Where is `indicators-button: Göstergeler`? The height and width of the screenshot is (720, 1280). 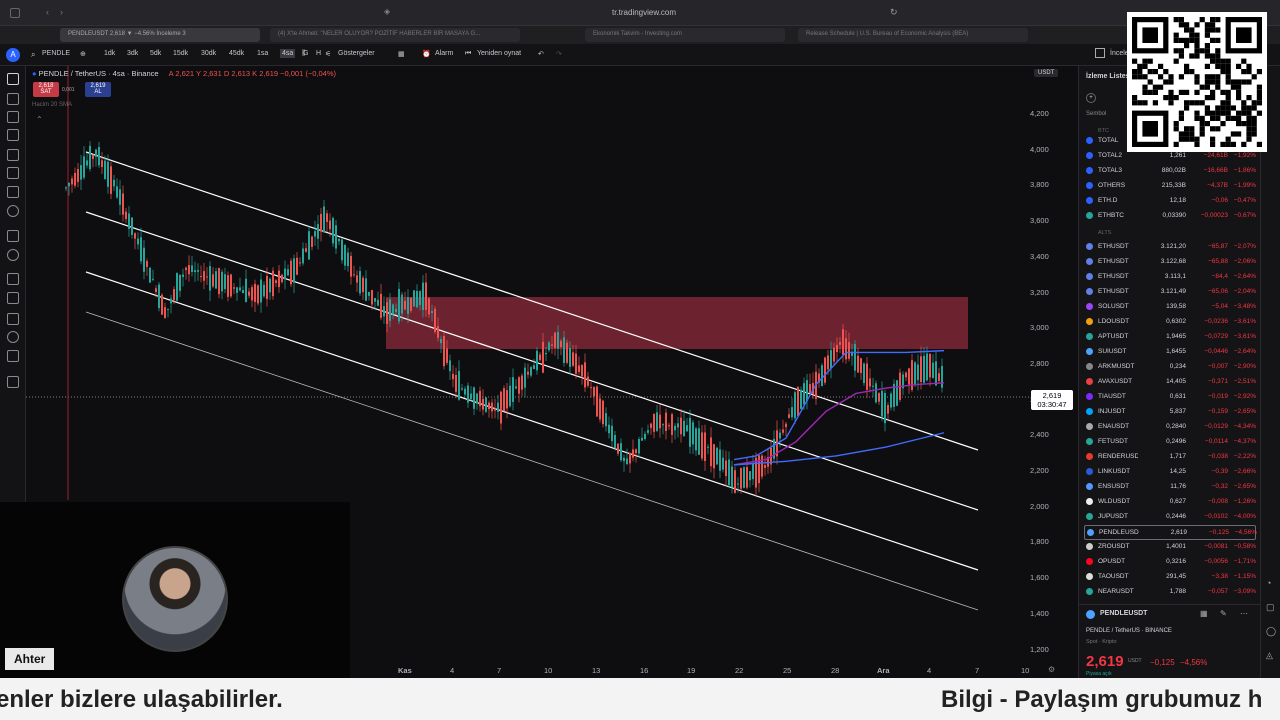
indicators-button: Göstergeler is located at coordinates (356, 53).